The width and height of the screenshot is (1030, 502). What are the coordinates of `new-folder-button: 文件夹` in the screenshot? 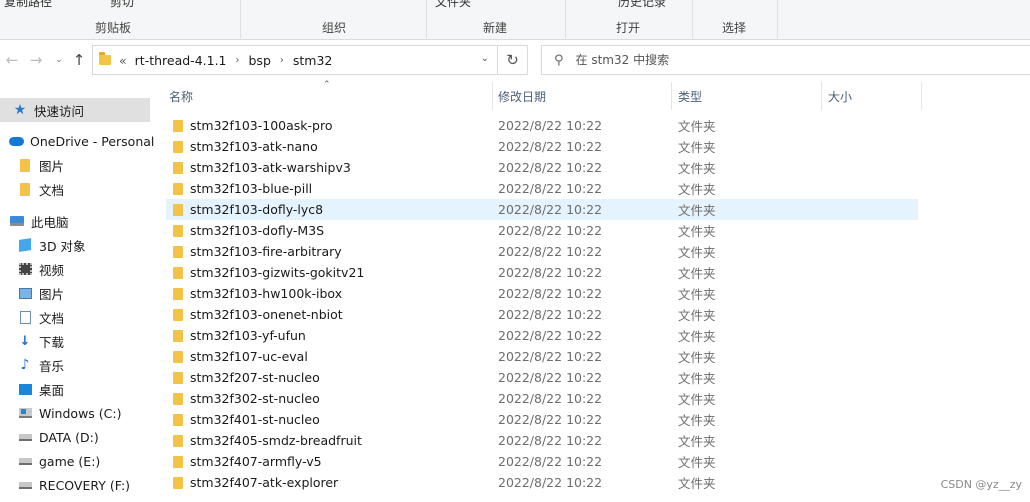 It's located at (453, 5).